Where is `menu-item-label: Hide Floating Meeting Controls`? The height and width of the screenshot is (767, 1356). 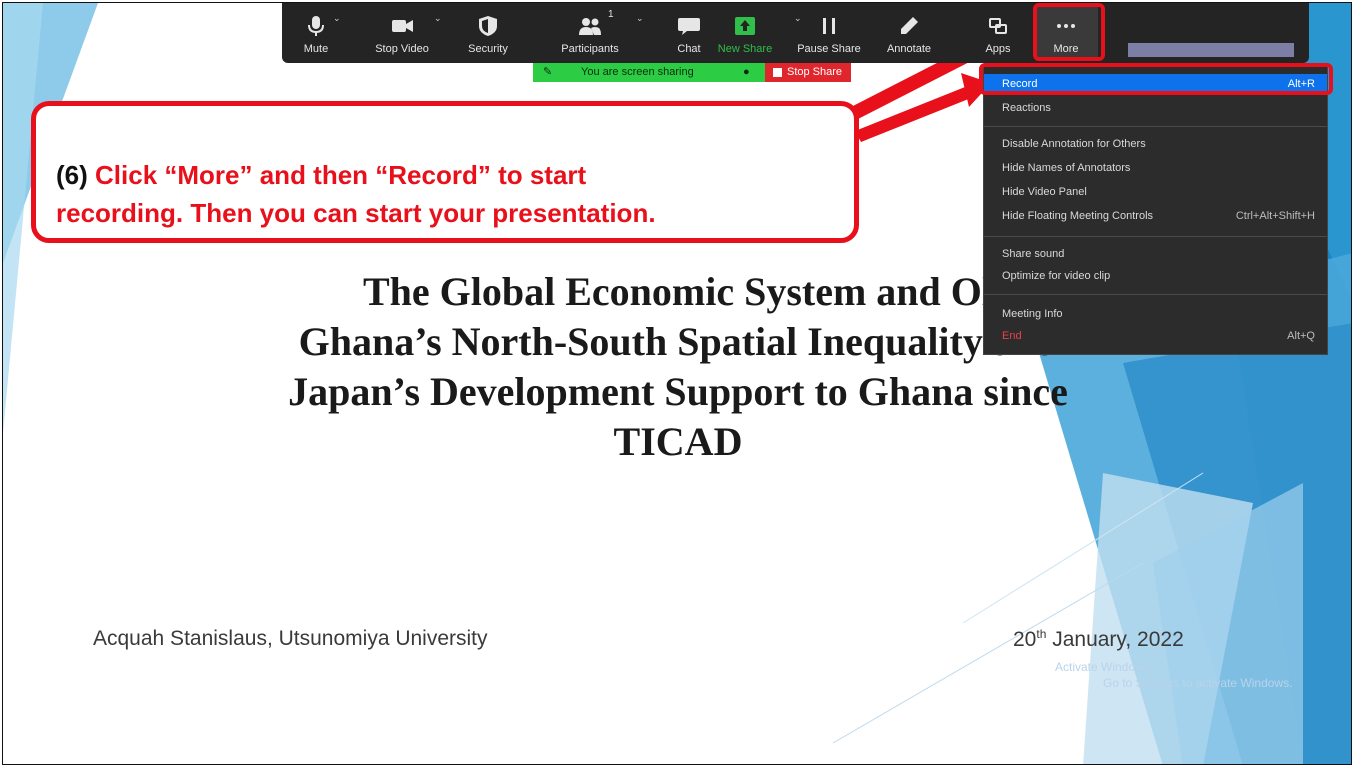
menu-item-label: Hide Floating Meeting Controls is located at coordinates (1078, 216).